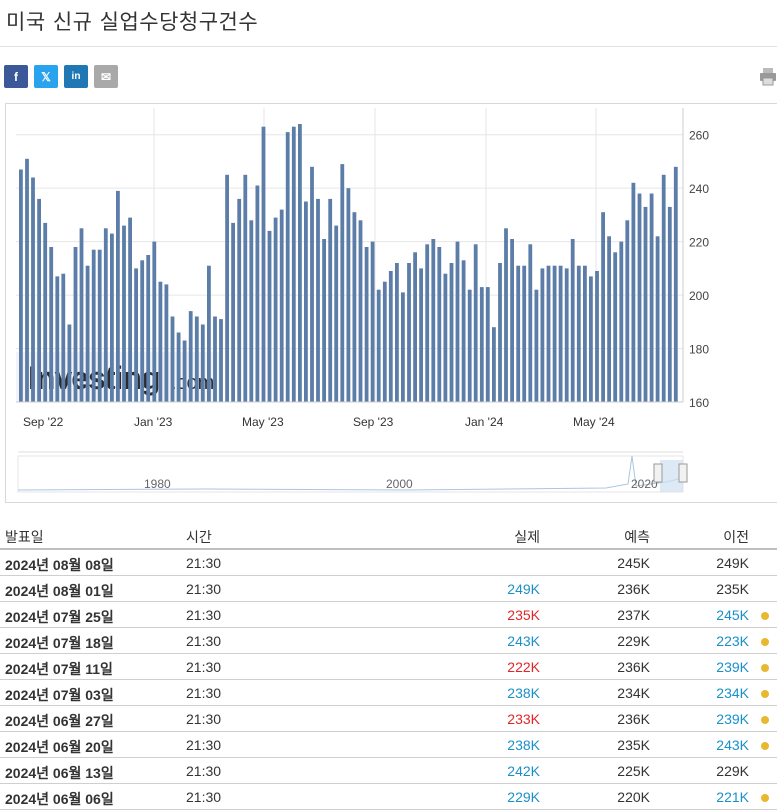 The width and height of the screenshot is (777, 810). What do you see at coordinates (768, 76) in the screenshot?
I see `print-icon` at bounding box center [768, 76].